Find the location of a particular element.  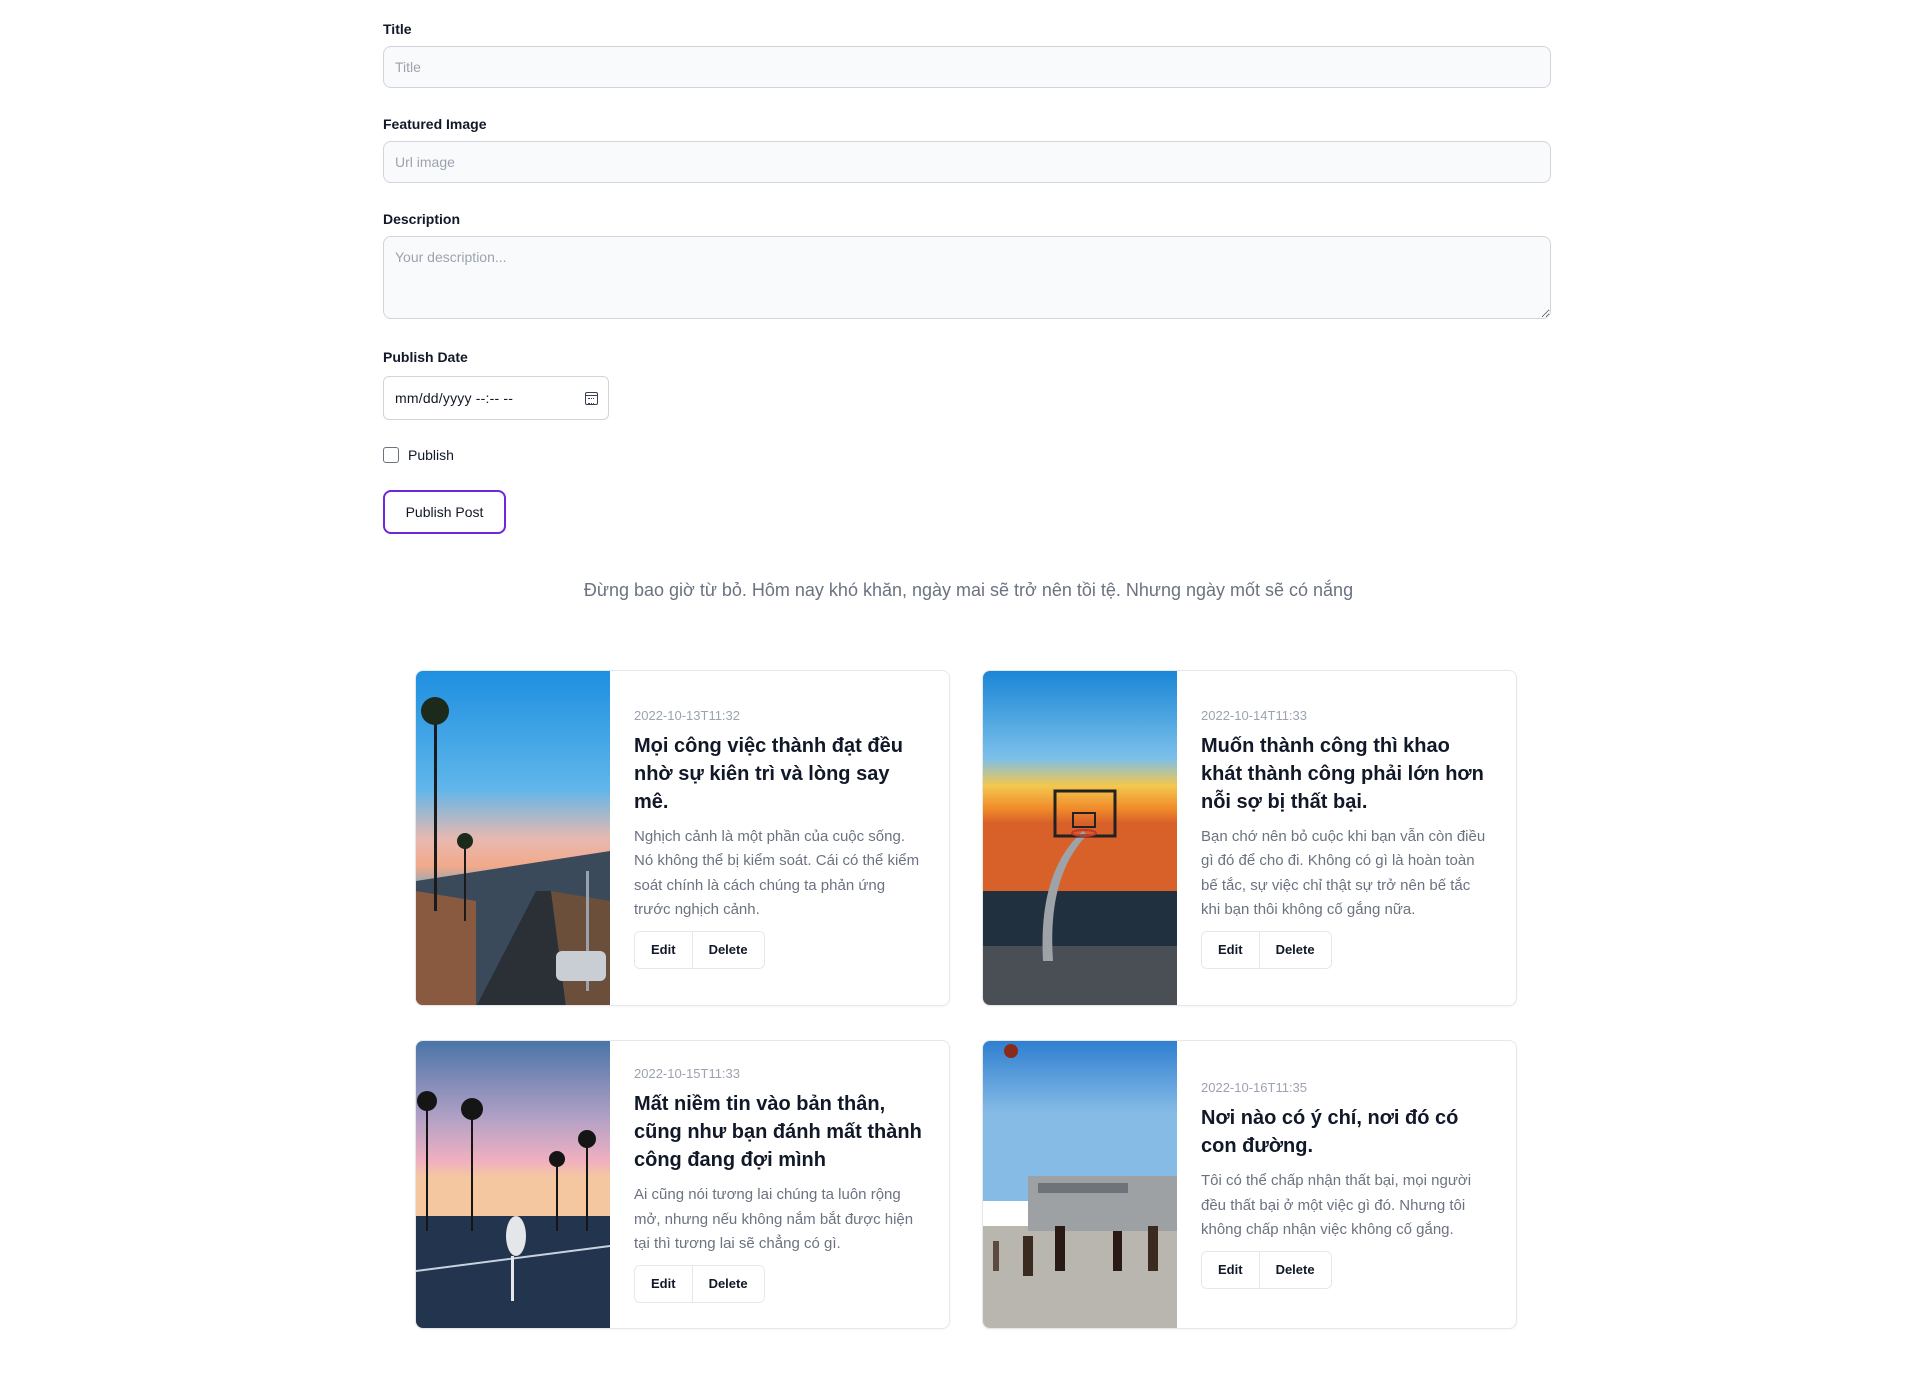

featured-image-group: Featured Image is located at coordinates (967, 149).